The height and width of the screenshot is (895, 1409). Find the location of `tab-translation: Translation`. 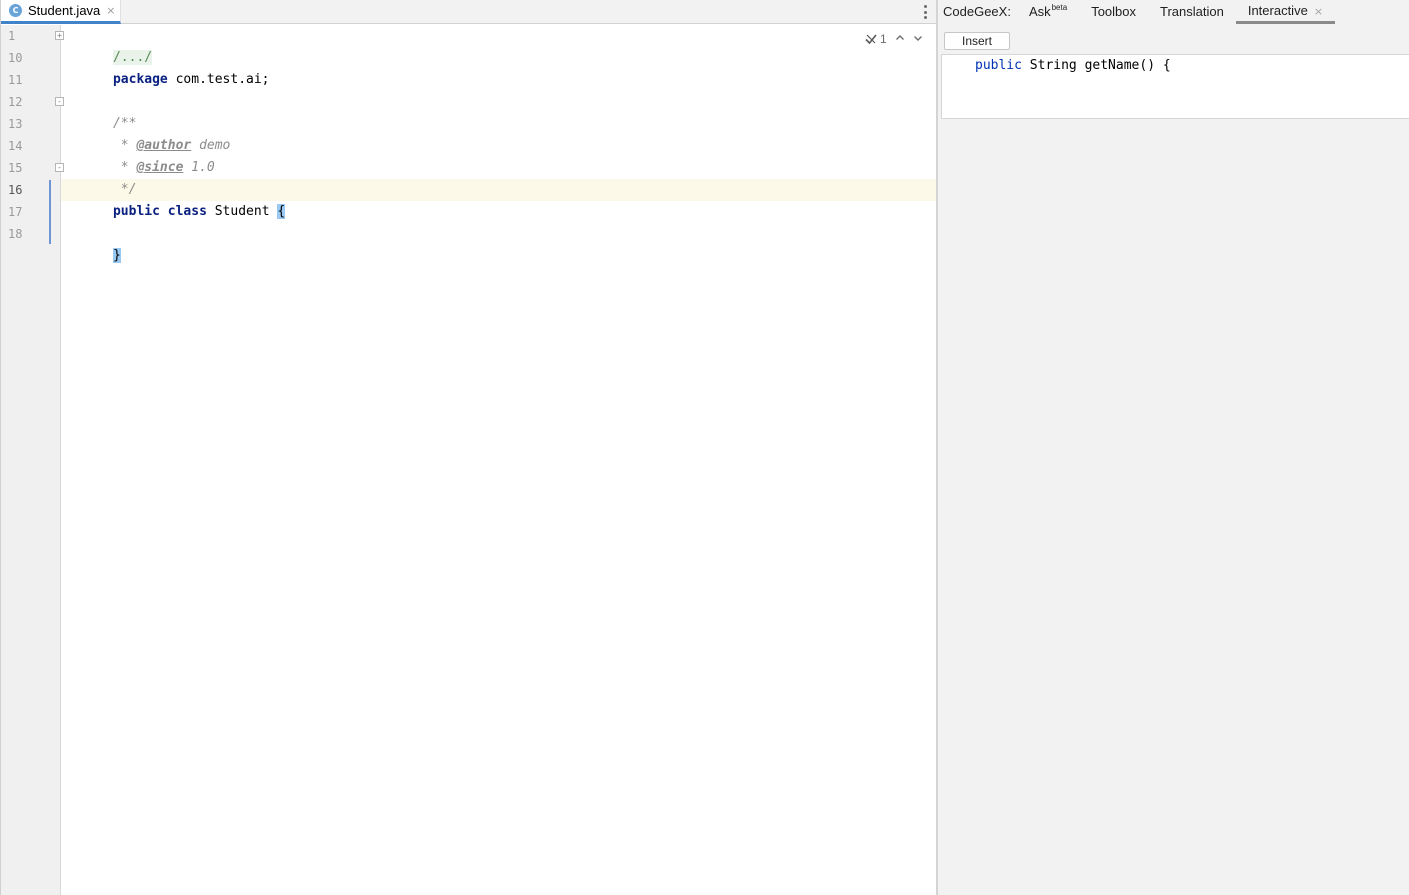

tab-translation: Translation is located at coordinates (1192, 12).